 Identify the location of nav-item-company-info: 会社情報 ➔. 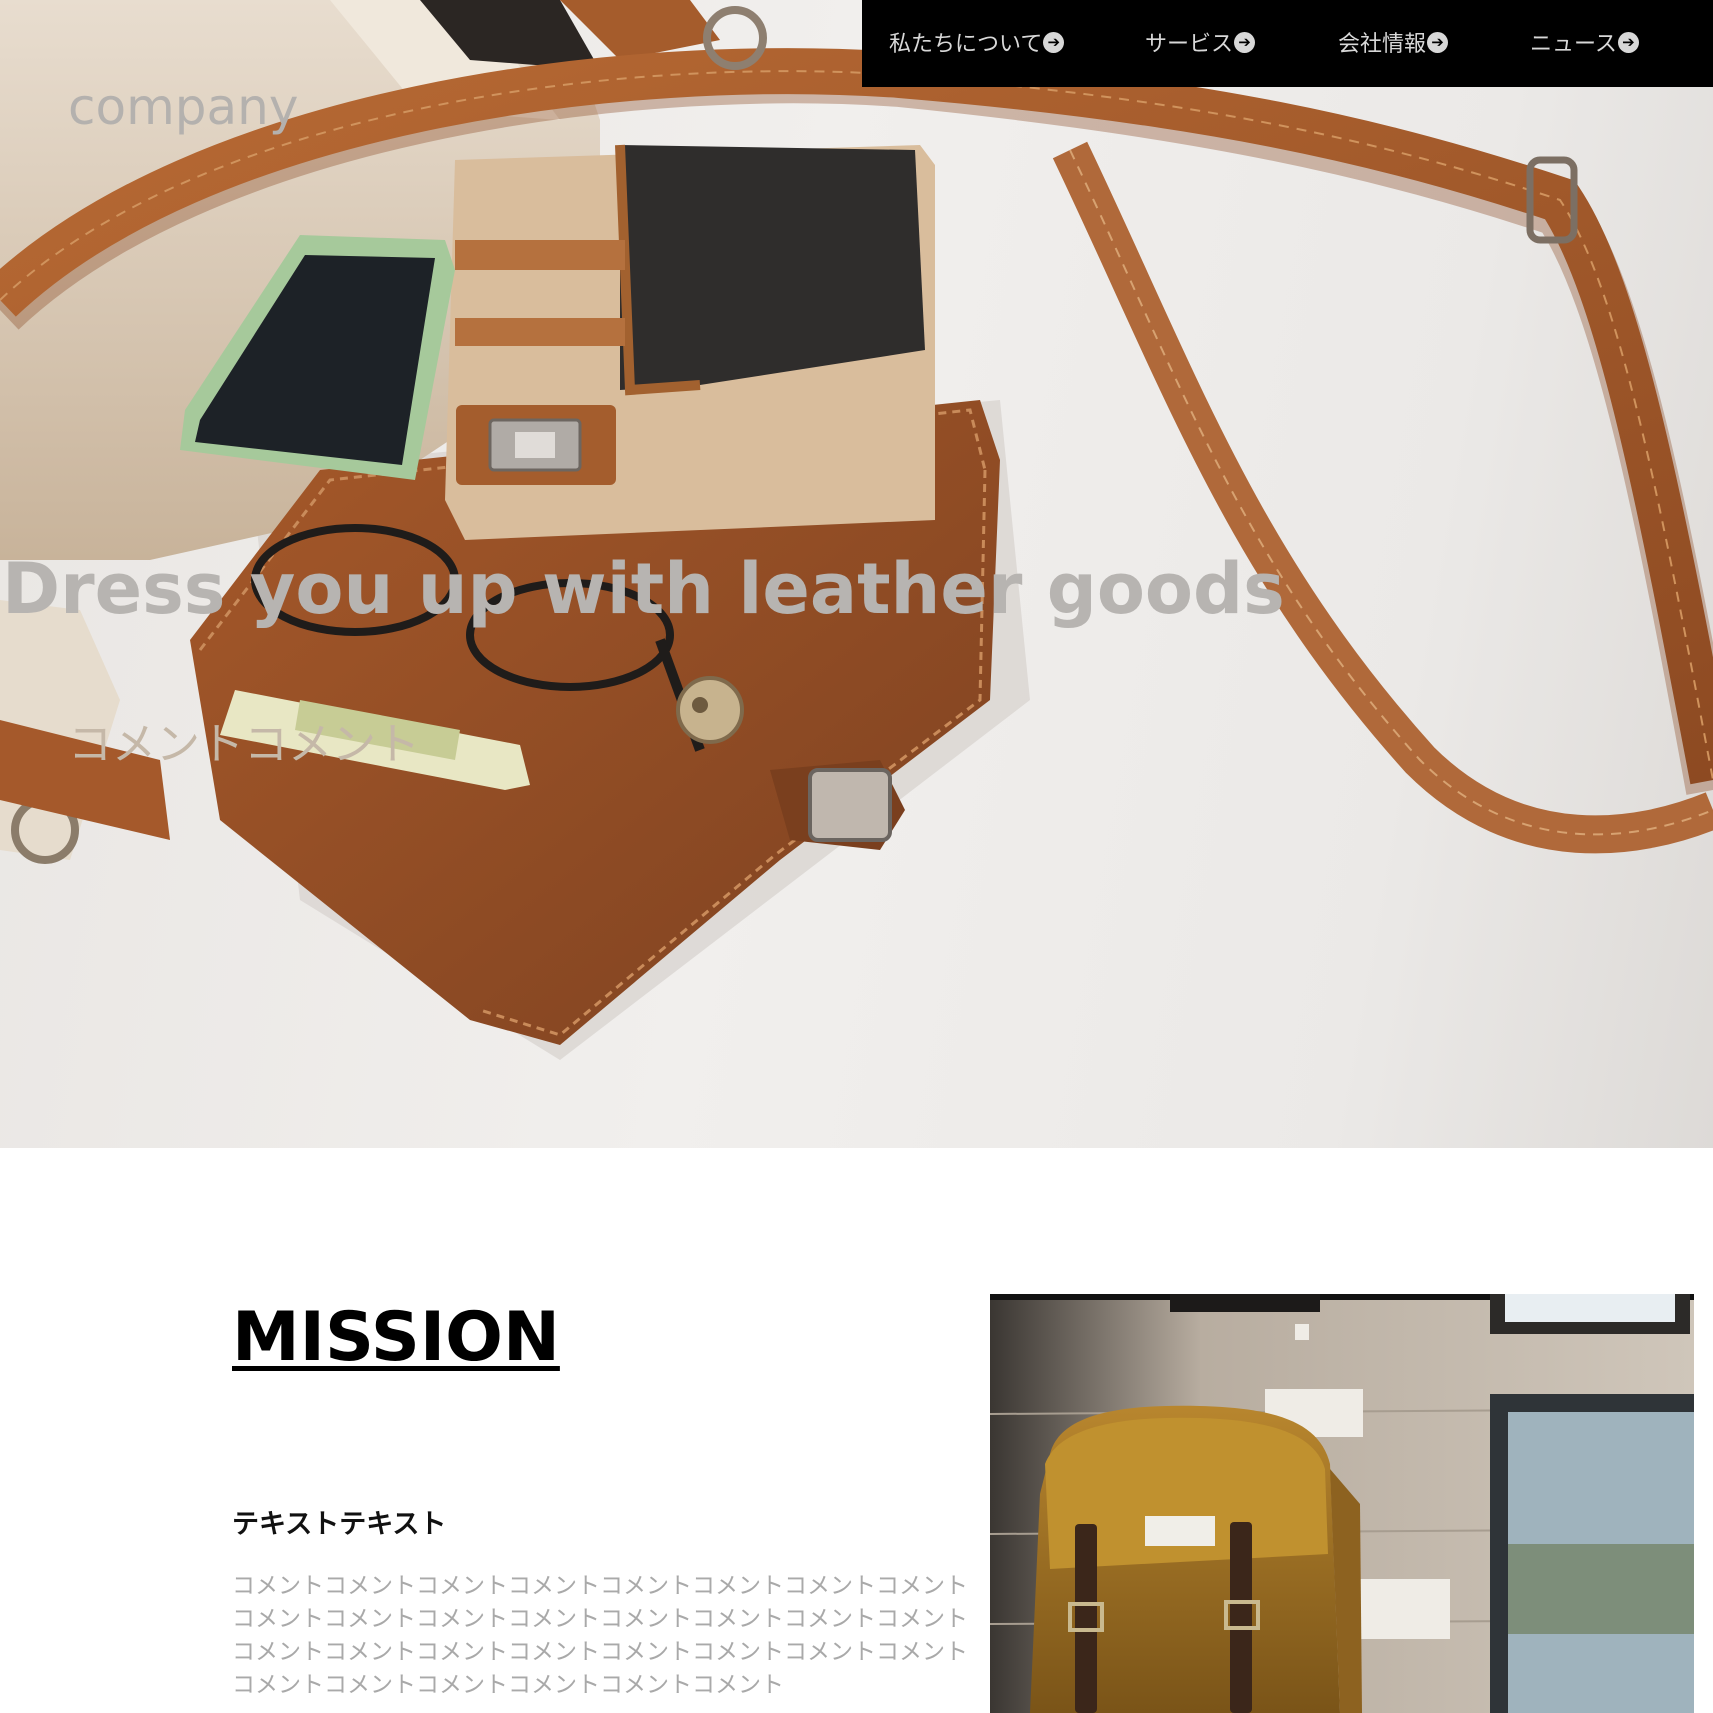
(1393, 42).